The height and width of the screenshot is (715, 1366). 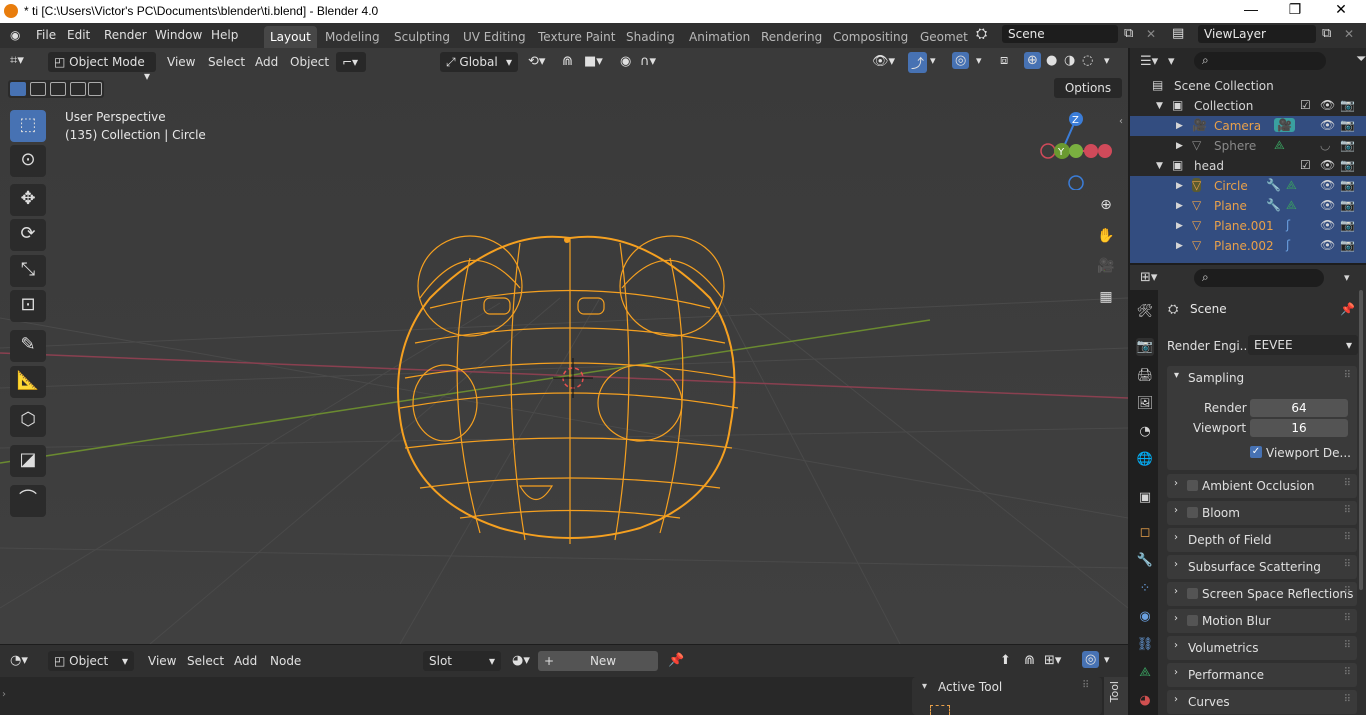 I want to click on physics-tab-icon: ◉, so click(x=1145, y=617).